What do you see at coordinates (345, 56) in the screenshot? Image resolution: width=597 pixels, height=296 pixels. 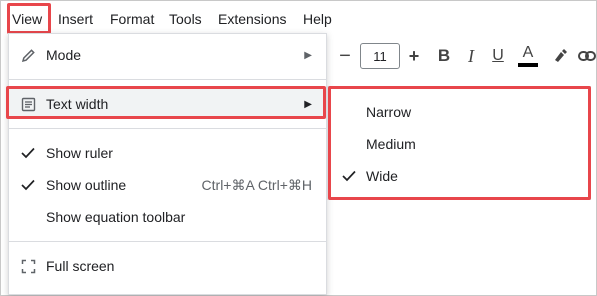 I see `decrease-font-size-button: −` at bounding box center [345, 56].